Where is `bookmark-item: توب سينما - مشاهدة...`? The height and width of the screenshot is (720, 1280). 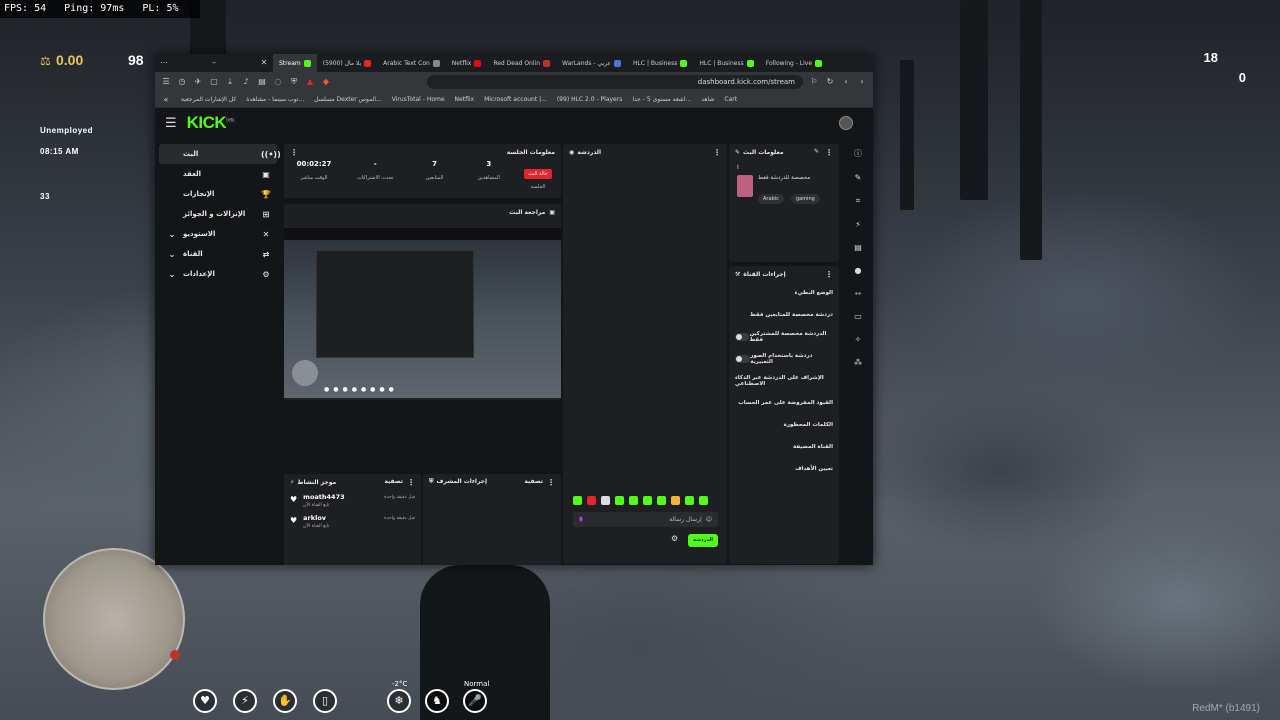 bookmark-item: توب سينما - مشاهدة... is located at coordinates (275, 99).